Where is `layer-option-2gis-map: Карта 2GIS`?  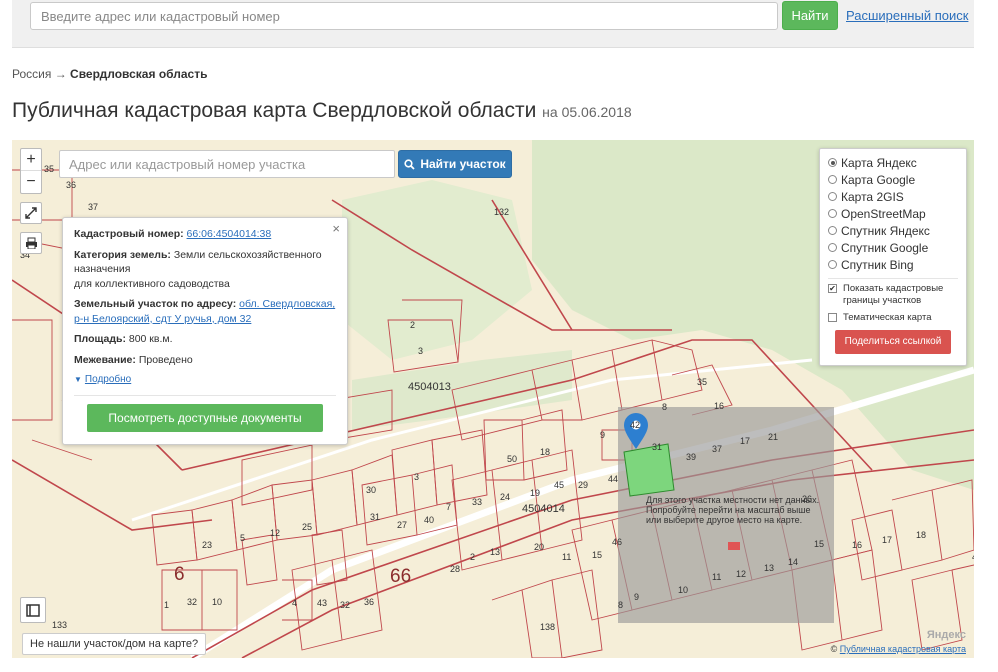
layer-option-2gis-map: Карта 2GIS is located at coordinates (893, 196).